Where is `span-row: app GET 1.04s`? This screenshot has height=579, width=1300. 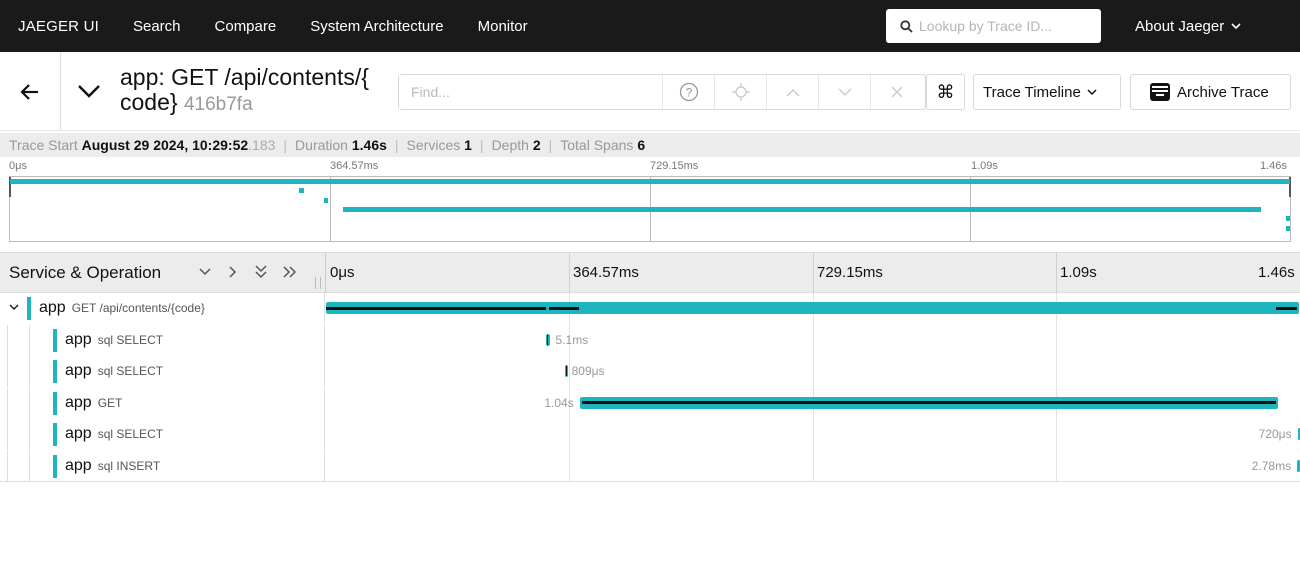
span-row: app GET 1.04s is located at coordinates (650, 403).